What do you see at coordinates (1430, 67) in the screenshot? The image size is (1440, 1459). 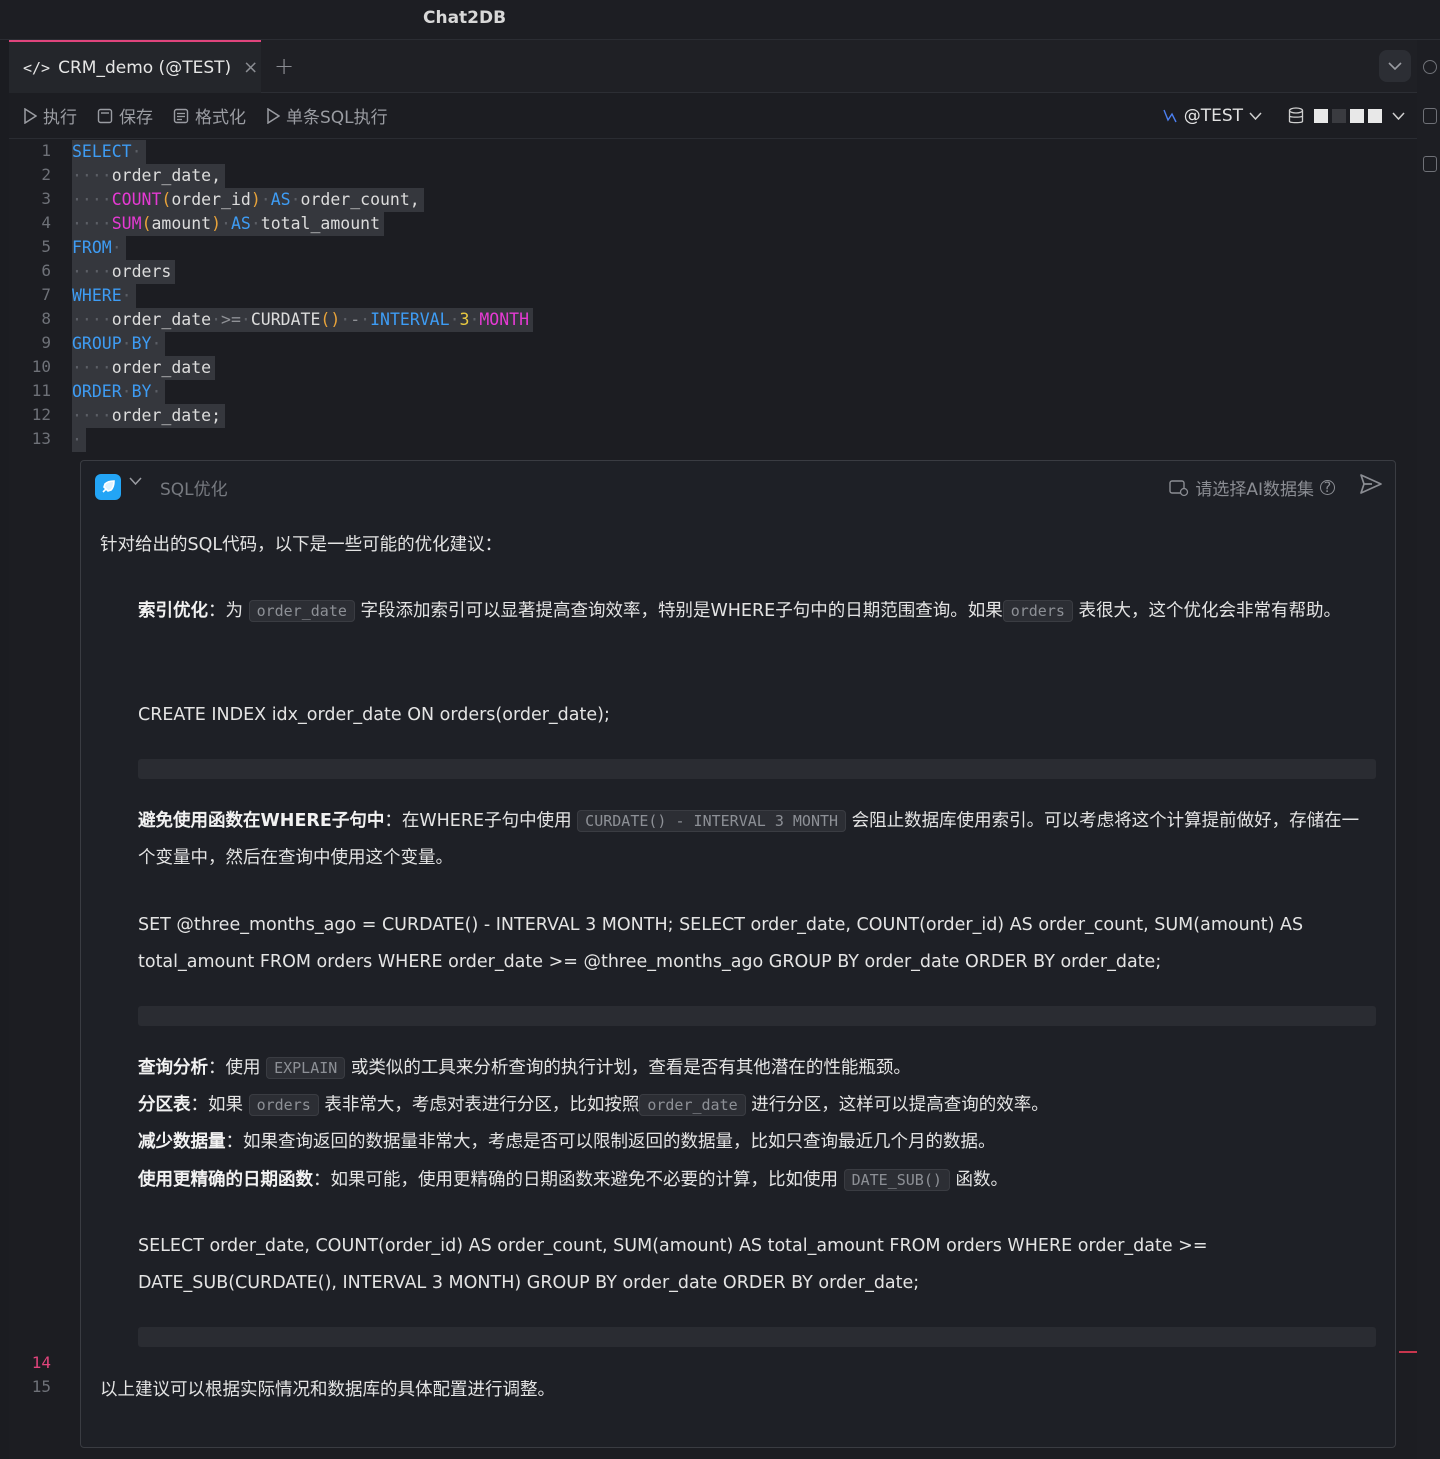 I see `circle-icon` at bounding box center [1430, 67].